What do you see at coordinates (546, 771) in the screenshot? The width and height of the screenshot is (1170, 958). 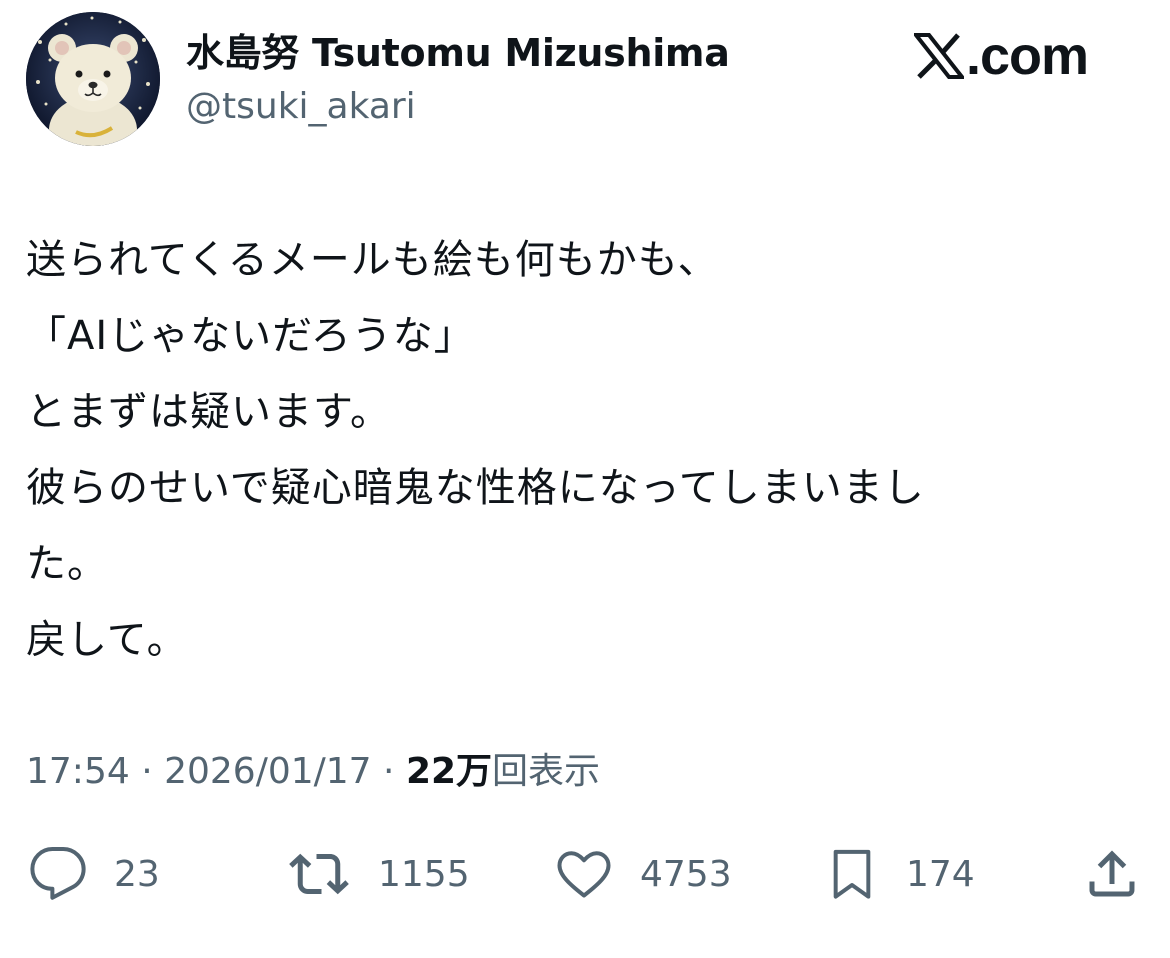 I see `views-label: 回表示` at bounding box center [546, 771].